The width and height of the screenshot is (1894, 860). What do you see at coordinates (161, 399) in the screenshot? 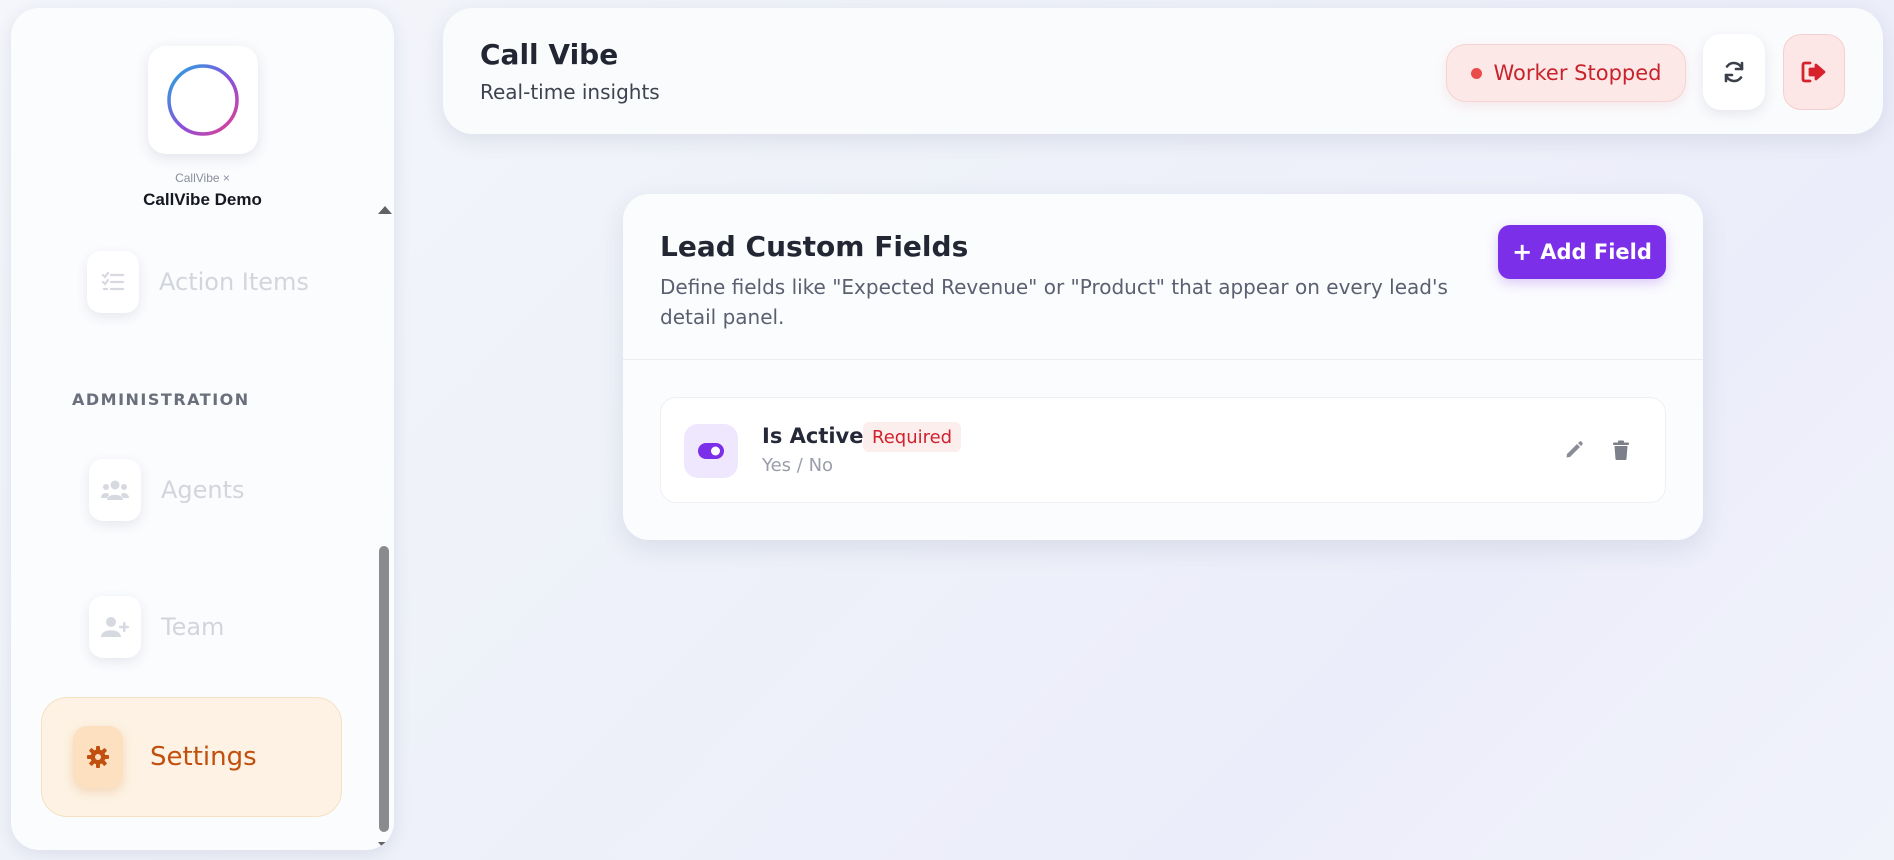
I see `section-label-administration: ADMINISTRATION` at bounding box center [161, 399].